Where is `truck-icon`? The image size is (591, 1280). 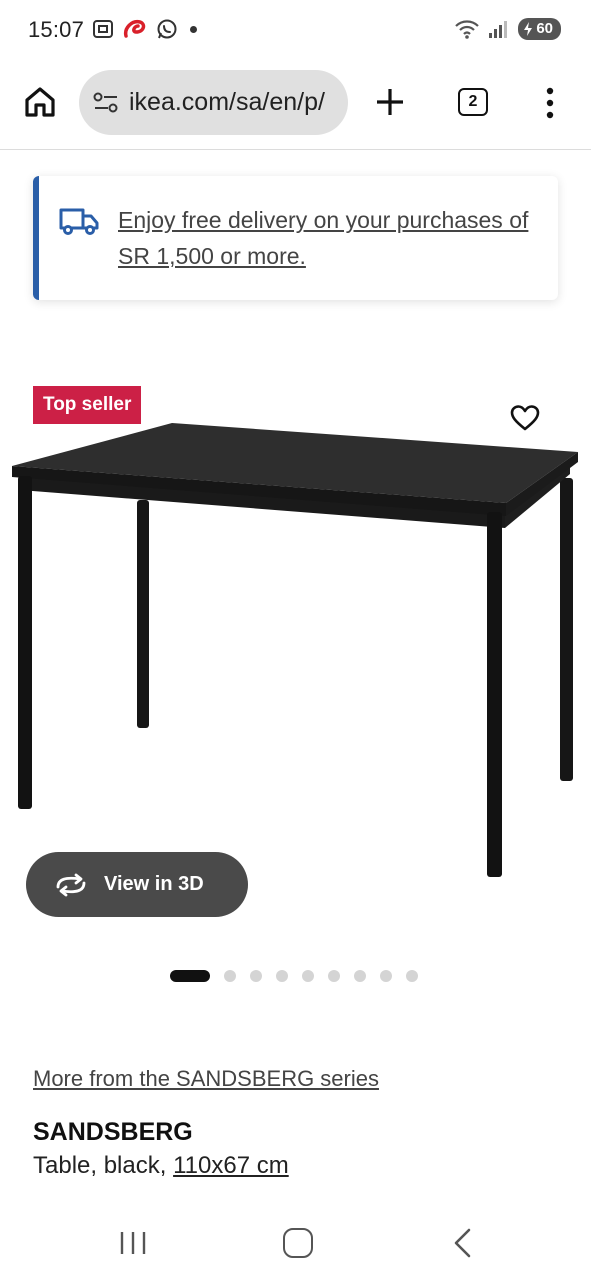 truck-icon is located at coordinates (79, 221).